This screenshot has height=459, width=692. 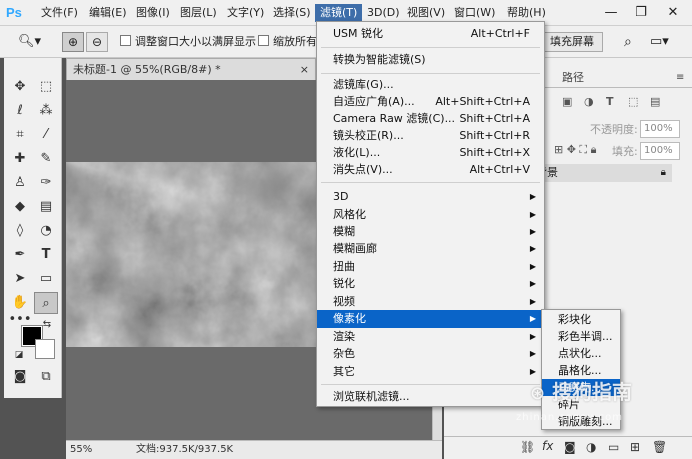 What do you see at coordinates (20, 111) in the screenshot?
I see `lasso-tool-icon: ℓ` at bounding box center [20, 111].